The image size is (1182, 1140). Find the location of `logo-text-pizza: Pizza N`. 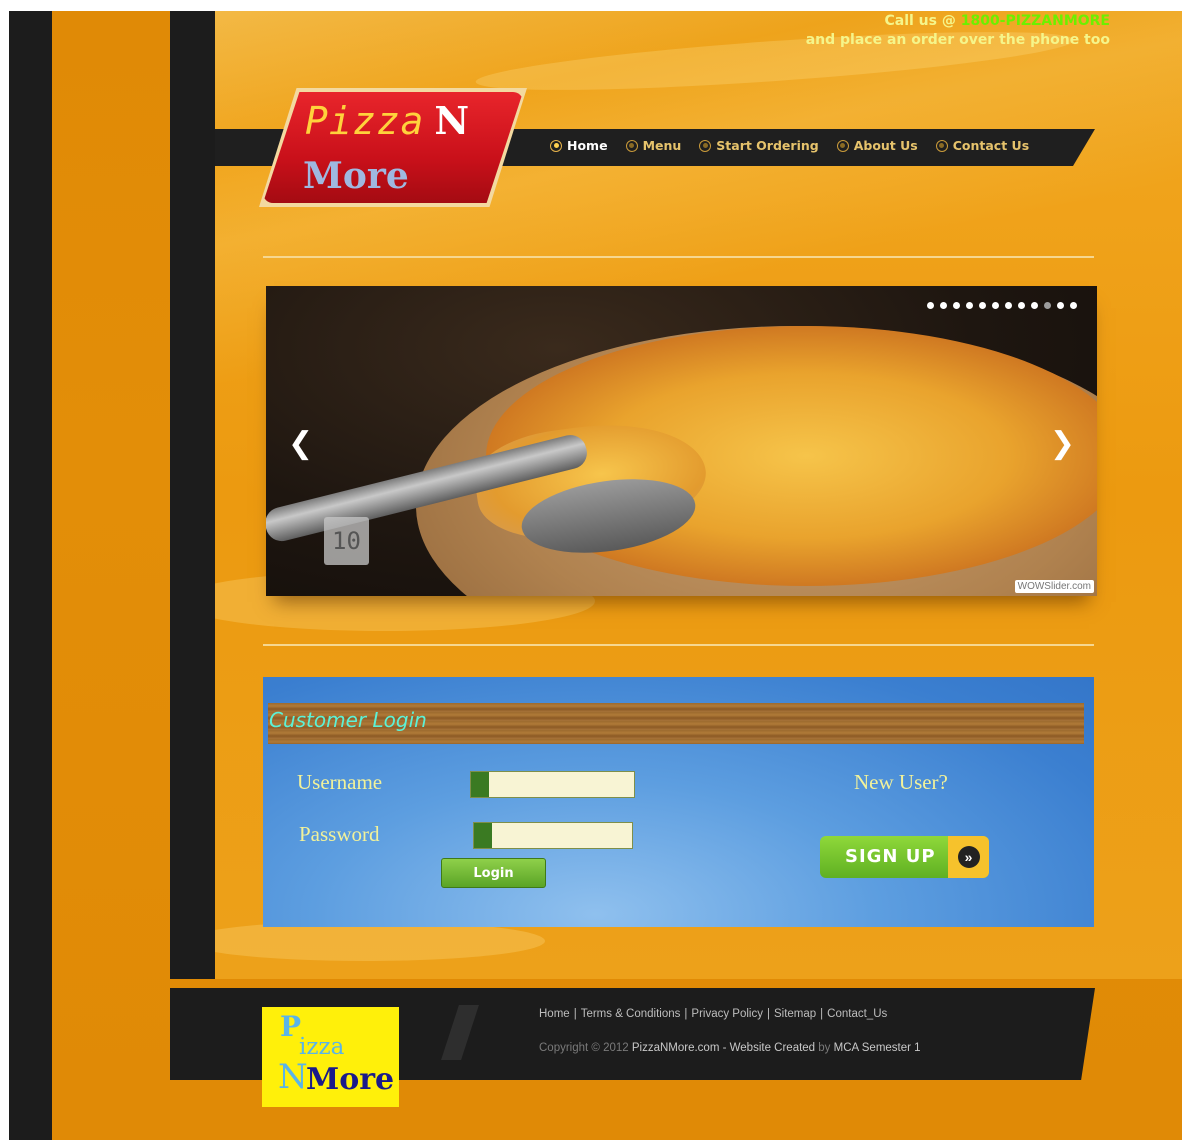

logo-text-pizza: Pizza N is located at coordinates (387, 120).